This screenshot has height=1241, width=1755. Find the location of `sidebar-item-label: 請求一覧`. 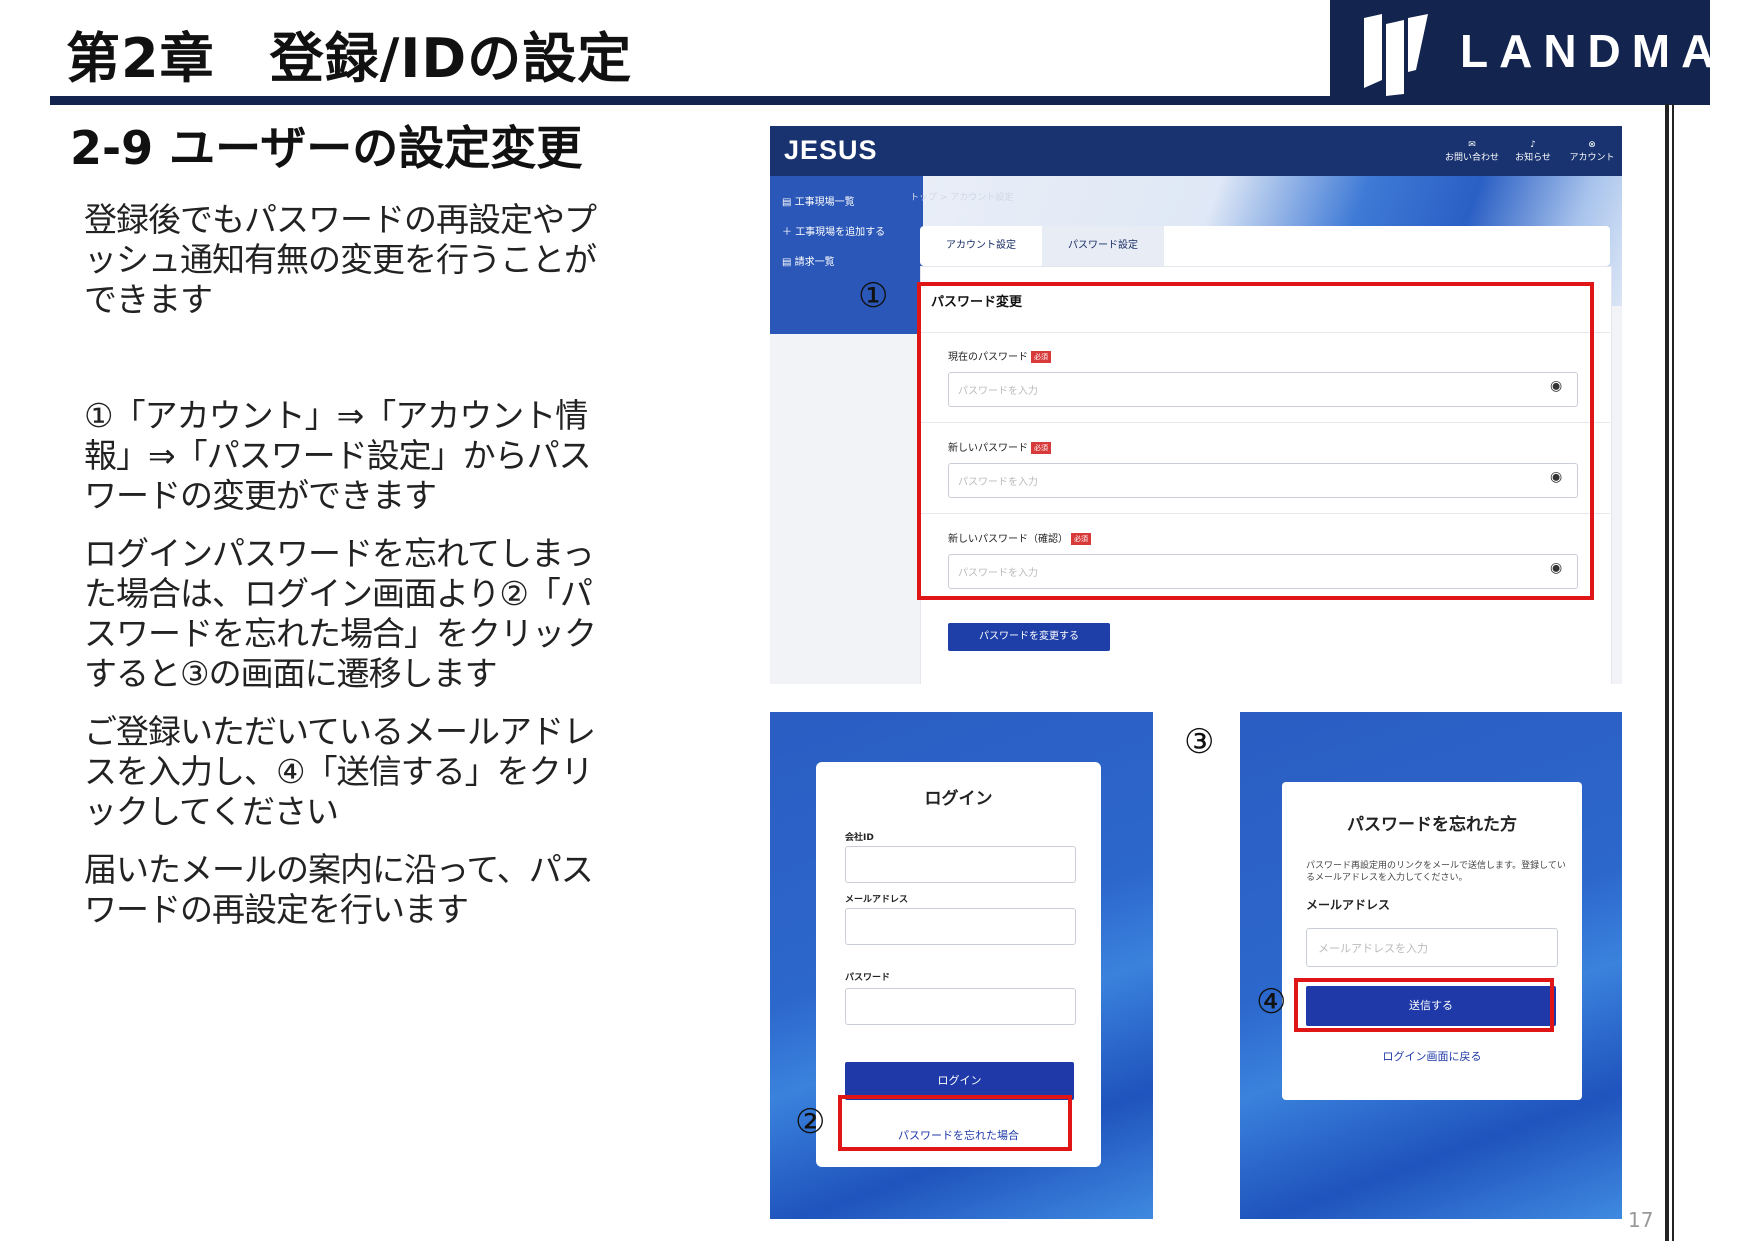

sidebar-item-label: 請求一覧 is located at coordinates (814, 262).